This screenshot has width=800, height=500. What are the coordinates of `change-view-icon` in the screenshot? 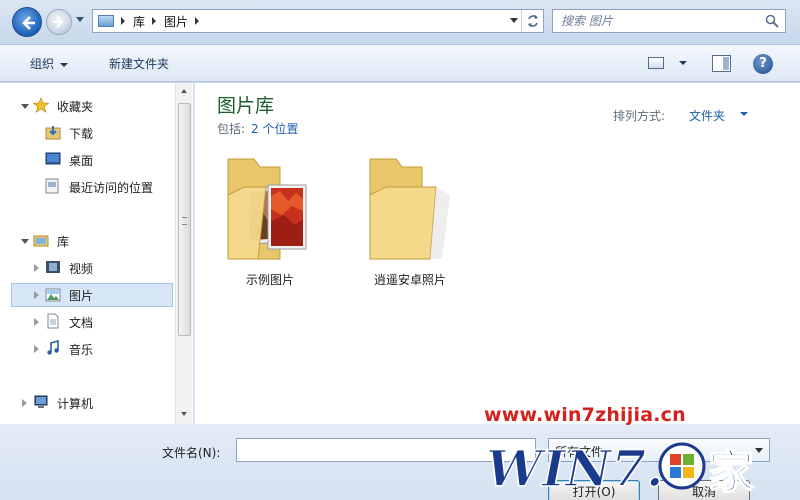 It's located at (656, 63).